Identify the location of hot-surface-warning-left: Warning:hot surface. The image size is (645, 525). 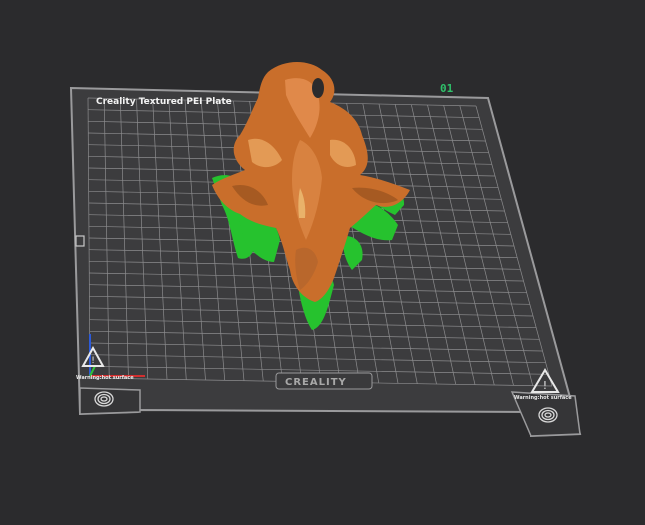
(105, 378).